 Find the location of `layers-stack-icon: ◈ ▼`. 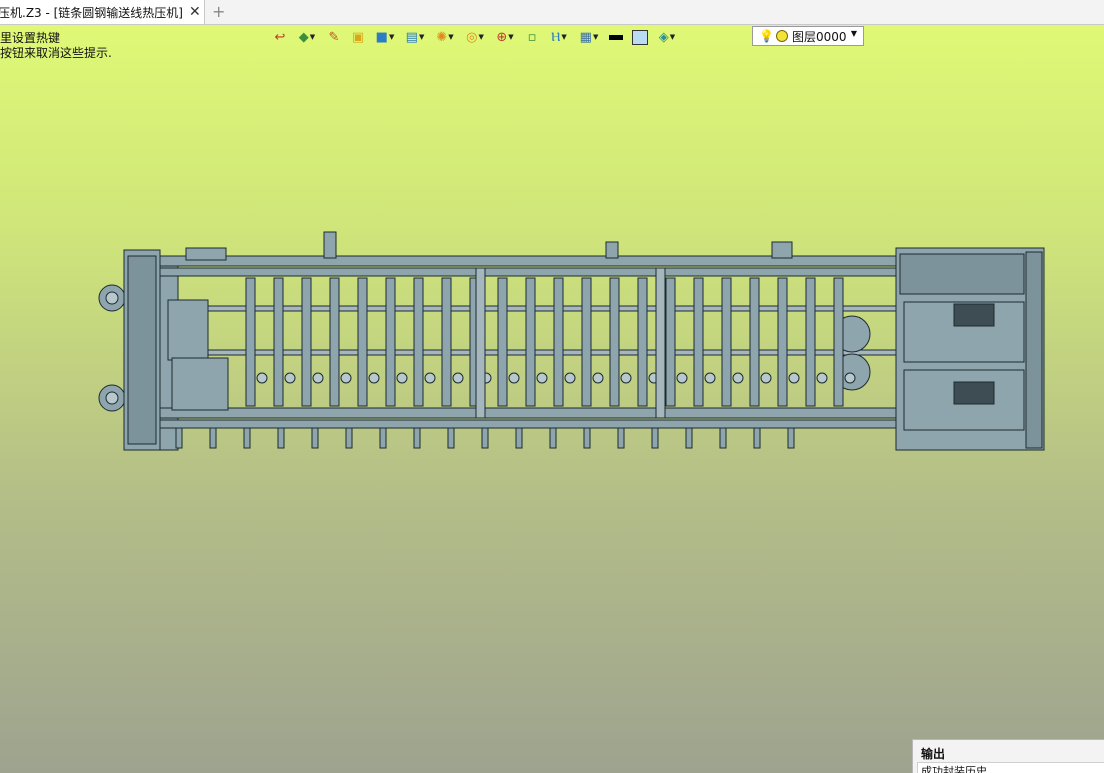

layers-stack-icon: ◈ ▼ is located at coordinates (667, 37).